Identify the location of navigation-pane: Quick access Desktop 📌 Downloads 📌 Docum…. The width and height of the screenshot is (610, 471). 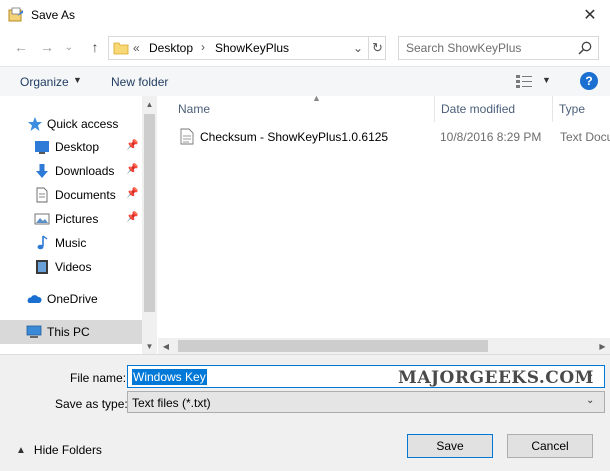
(78, 225).